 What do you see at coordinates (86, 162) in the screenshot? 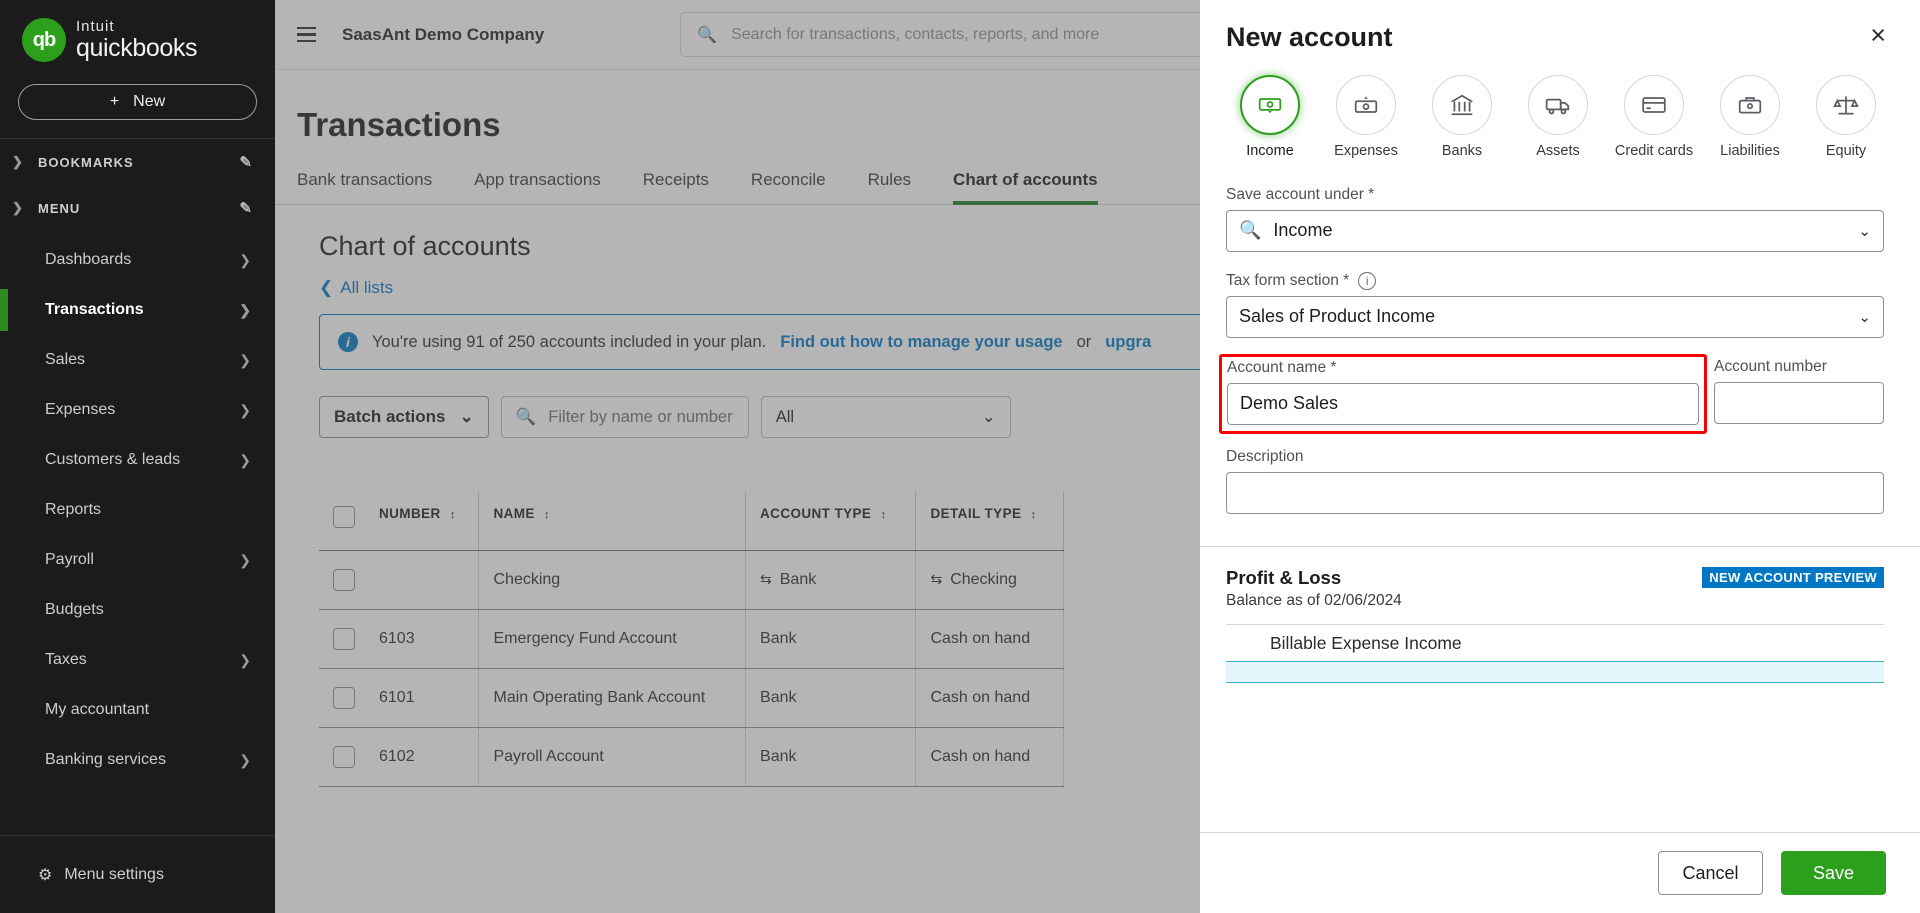
I see `bookmarks-label: BOOKMARKS` at bounding box center [86, 162].